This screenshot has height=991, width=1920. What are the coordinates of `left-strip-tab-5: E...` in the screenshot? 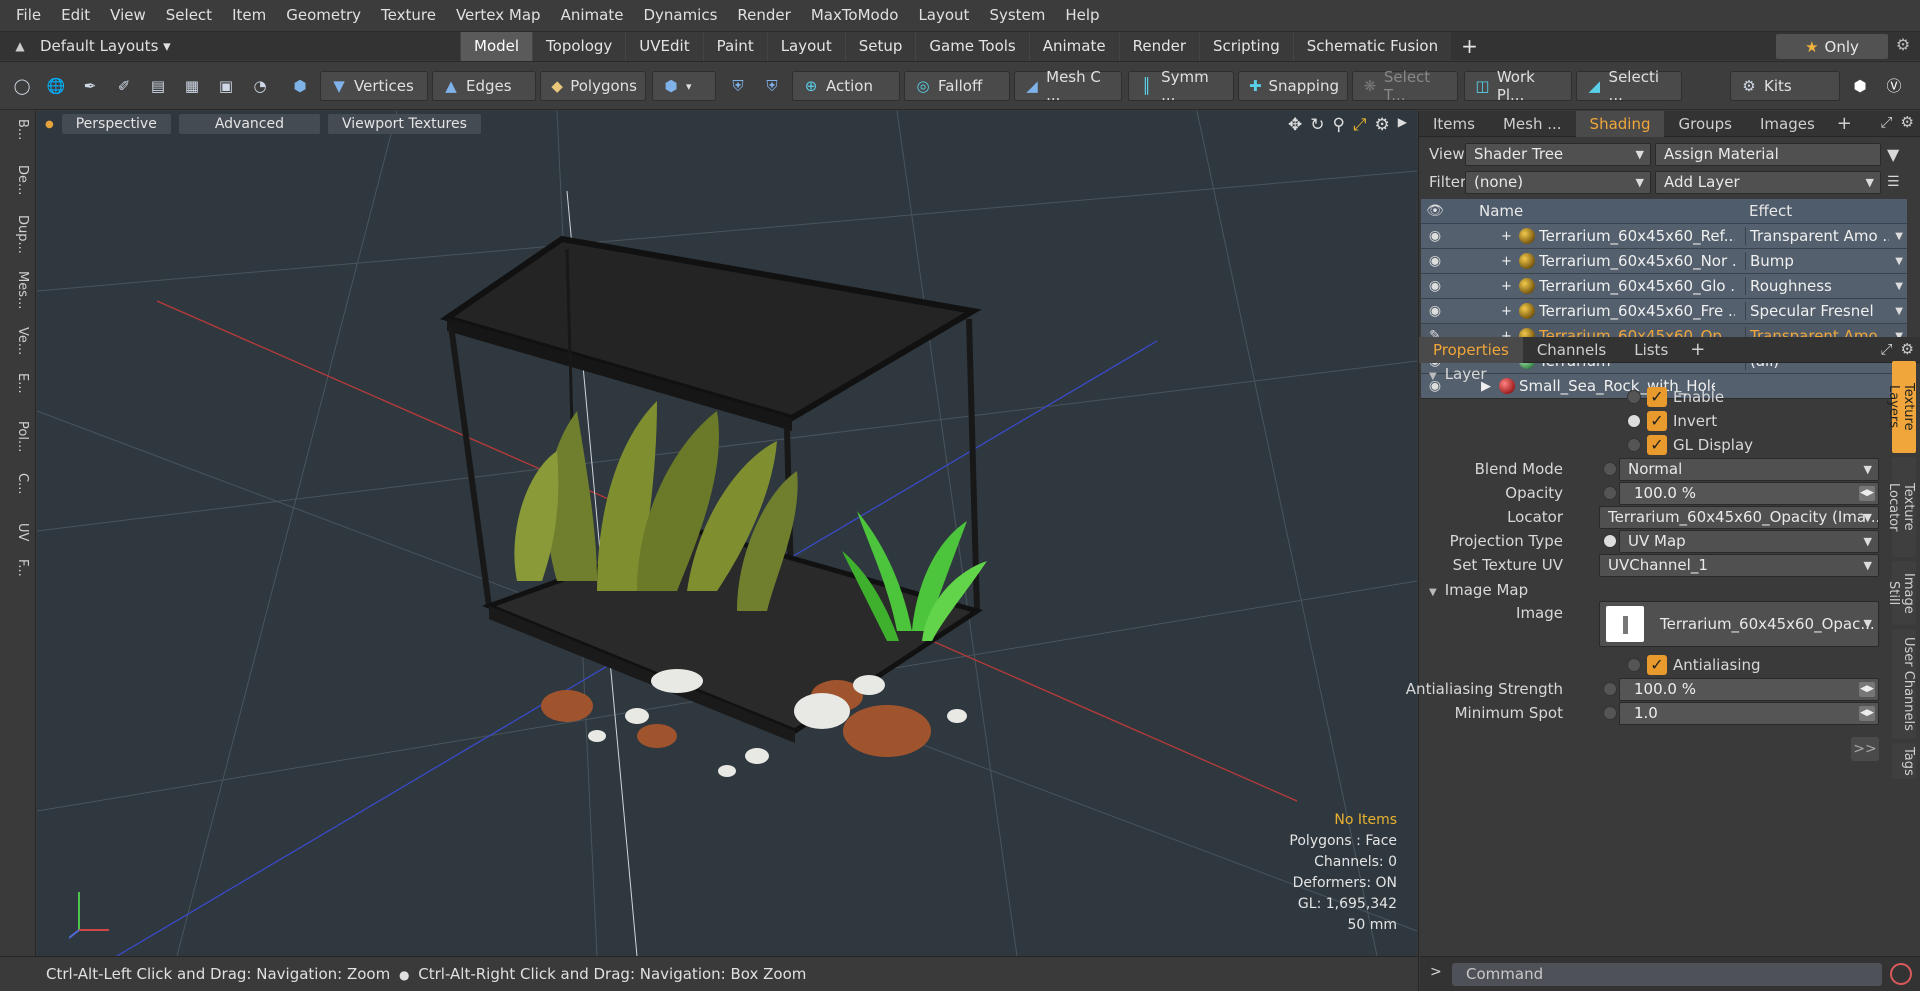 It's located at (18, 383).